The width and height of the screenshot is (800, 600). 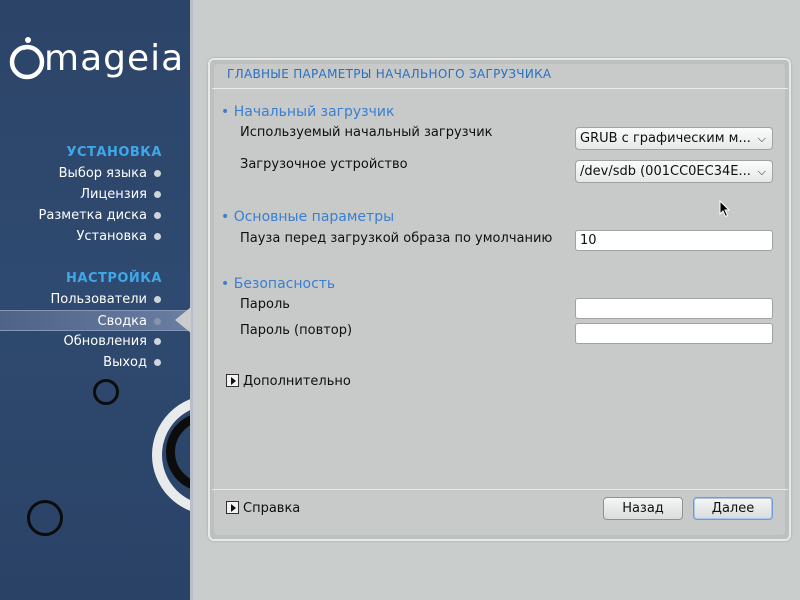 I want to click on sidebar-item-label: Сводка, so click(x=122, y=321).